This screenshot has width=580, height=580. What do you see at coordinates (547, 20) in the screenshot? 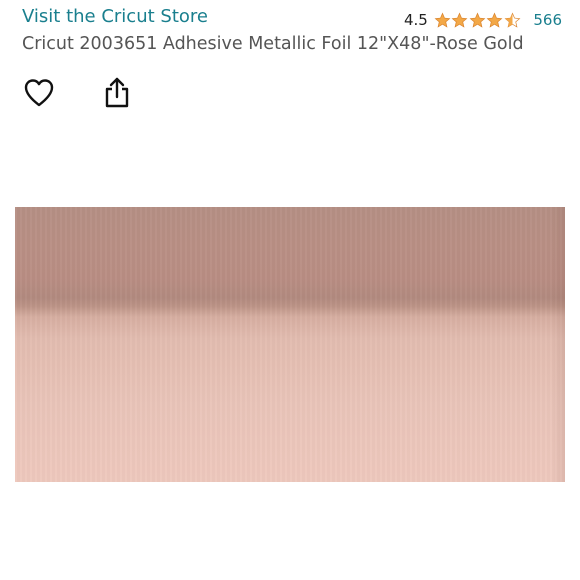
I see `review-count-link: 566` at bounding box center [547, 20].